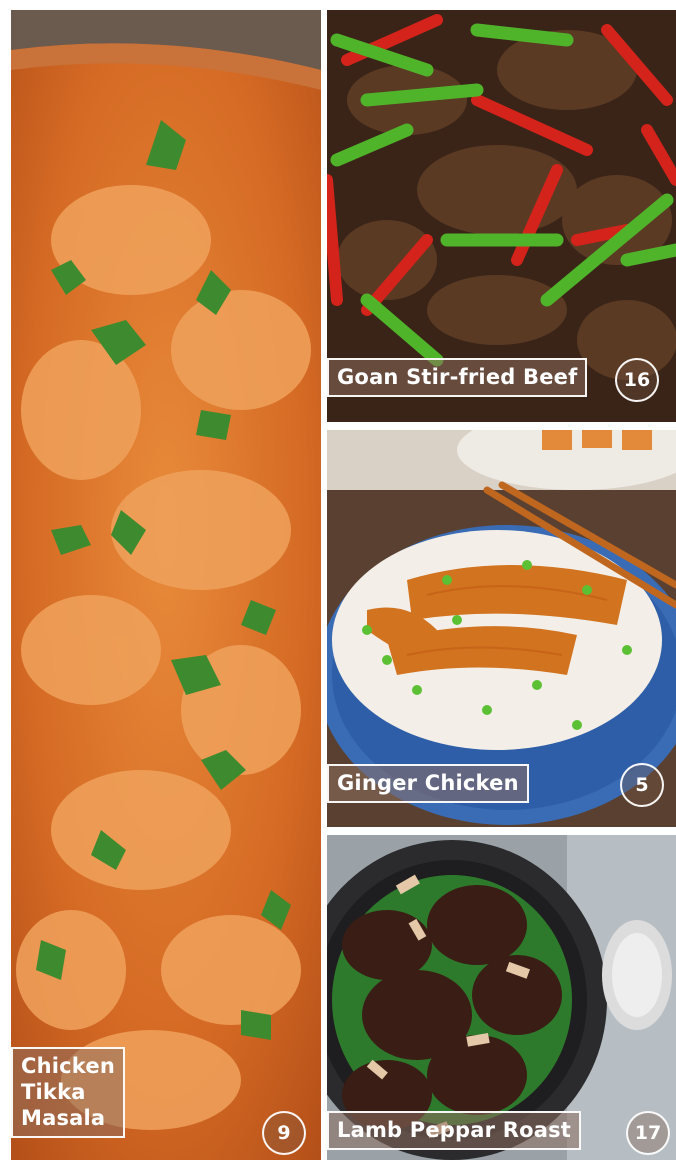  I want to click on recipe-title-line: Tikka, so click(53, 1092).